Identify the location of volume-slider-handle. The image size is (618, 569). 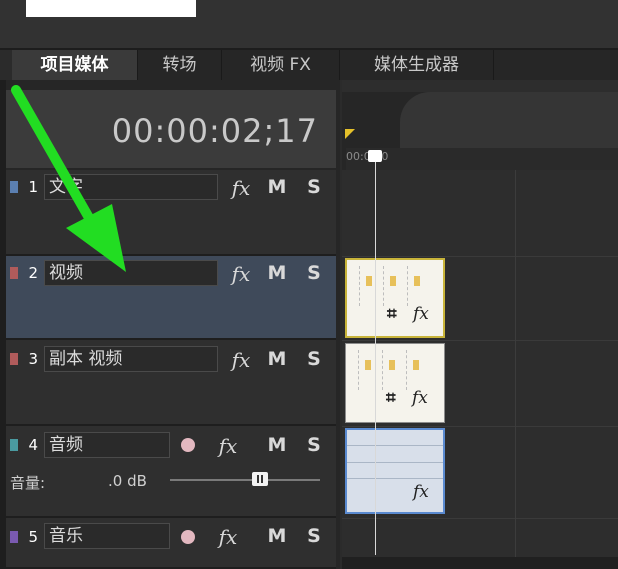
(260, 479).